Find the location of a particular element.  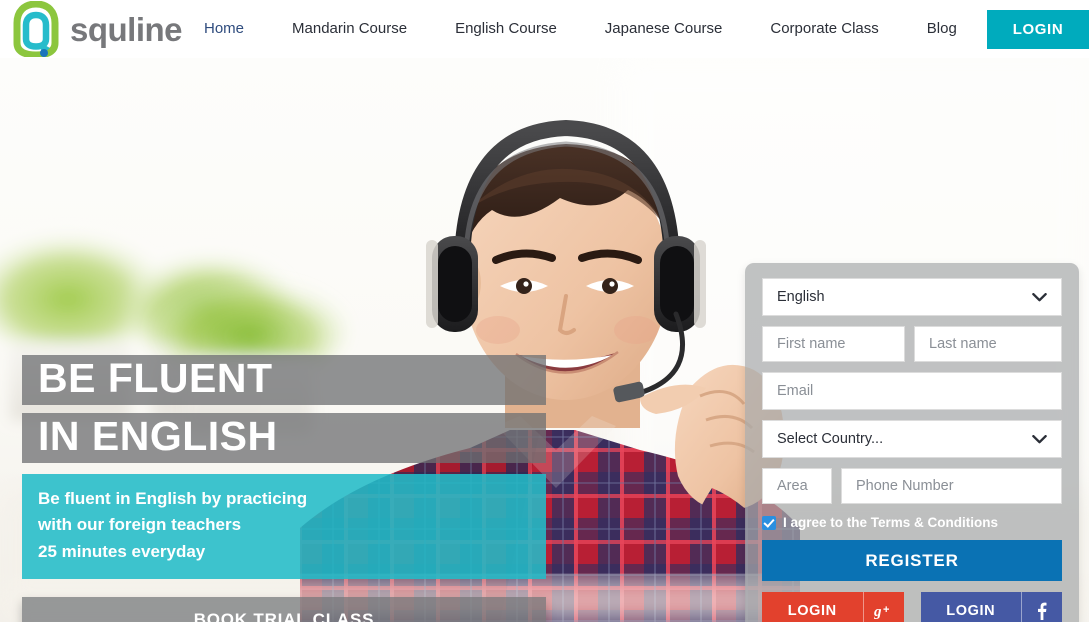

google-plus-icon: g + is located at coordinates (883, 607).